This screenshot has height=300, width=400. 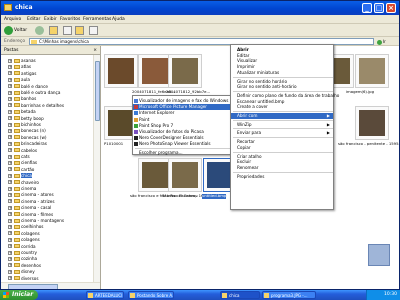 I want to click on back-button-label: Voltar, so click(x=20, y=30).